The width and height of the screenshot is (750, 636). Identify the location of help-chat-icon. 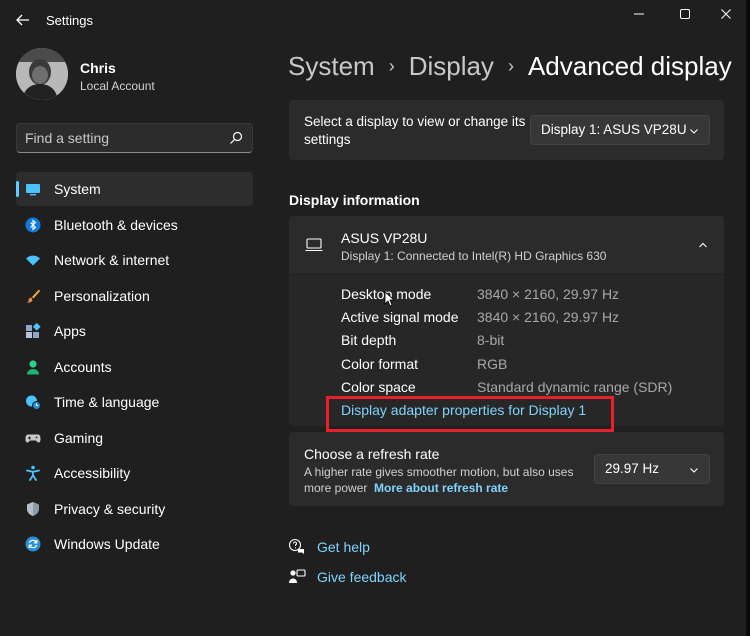
(296, 546).